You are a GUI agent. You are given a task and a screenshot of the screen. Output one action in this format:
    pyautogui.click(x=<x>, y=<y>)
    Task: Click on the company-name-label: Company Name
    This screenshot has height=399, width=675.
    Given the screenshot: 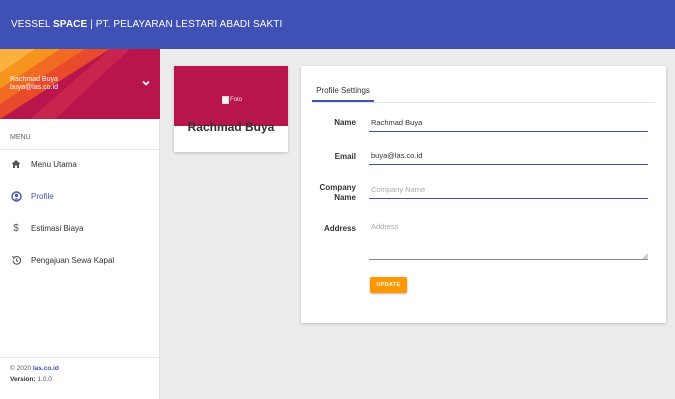 What is the action you would take?
    pyautogui.click(x=328, y=193)
    